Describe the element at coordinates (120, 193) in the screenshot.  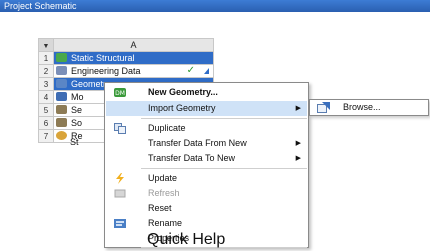
I see `refresh-icon` at that location.